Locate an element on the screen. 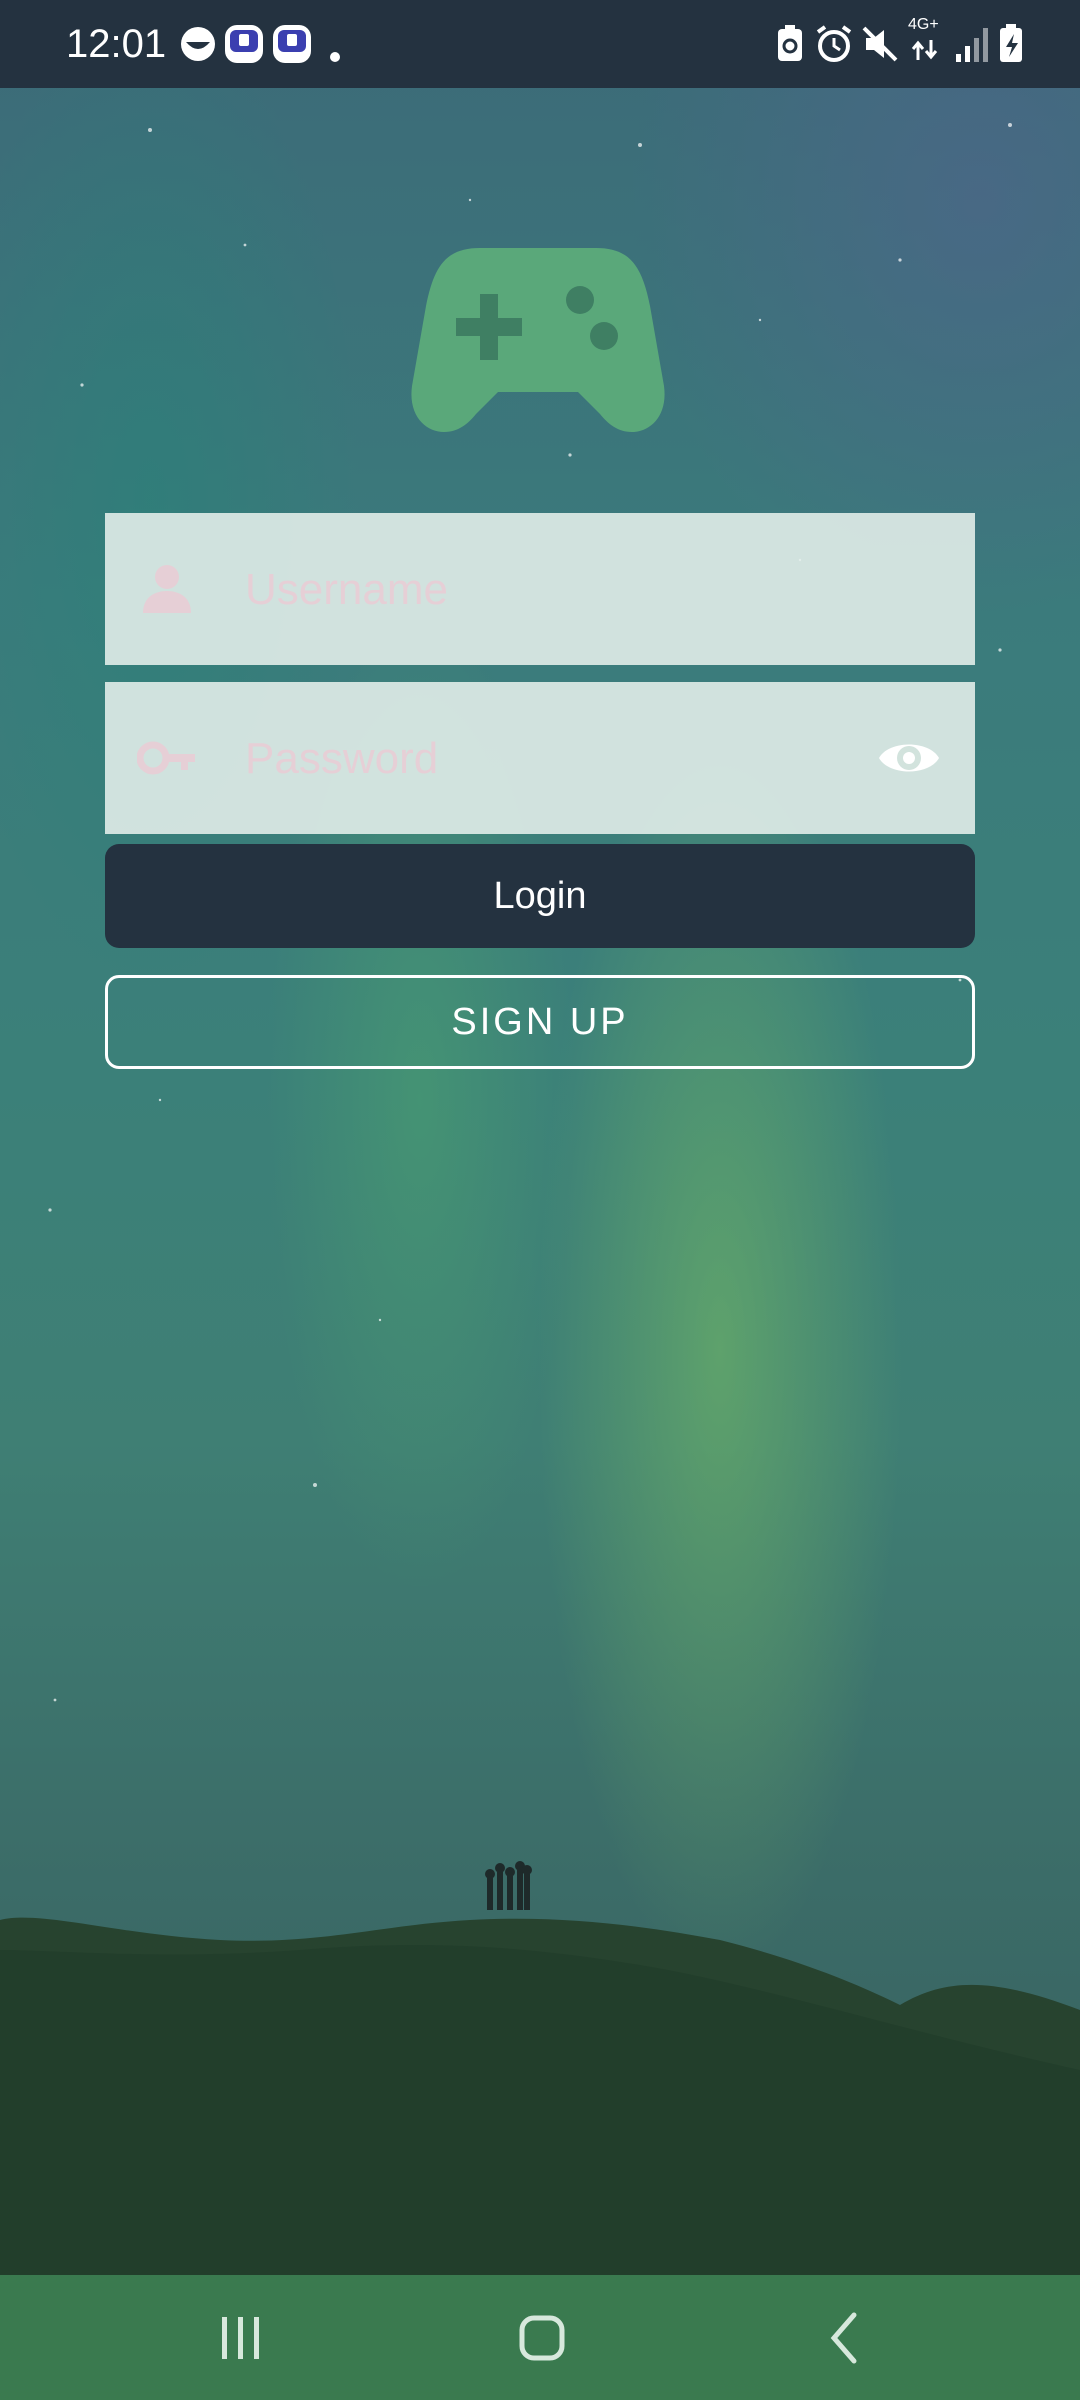 This screenshot has height=2400, width=1080. login-button: Login is located at coordinates (540, 896).